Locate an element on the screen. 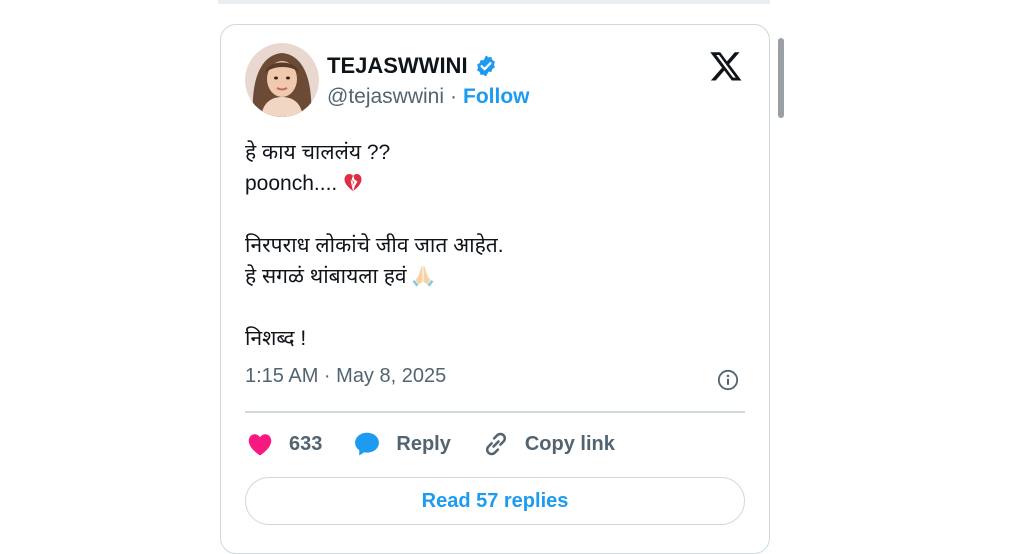  author-name: TEJASWWINI is located at coordinates (412, 66).